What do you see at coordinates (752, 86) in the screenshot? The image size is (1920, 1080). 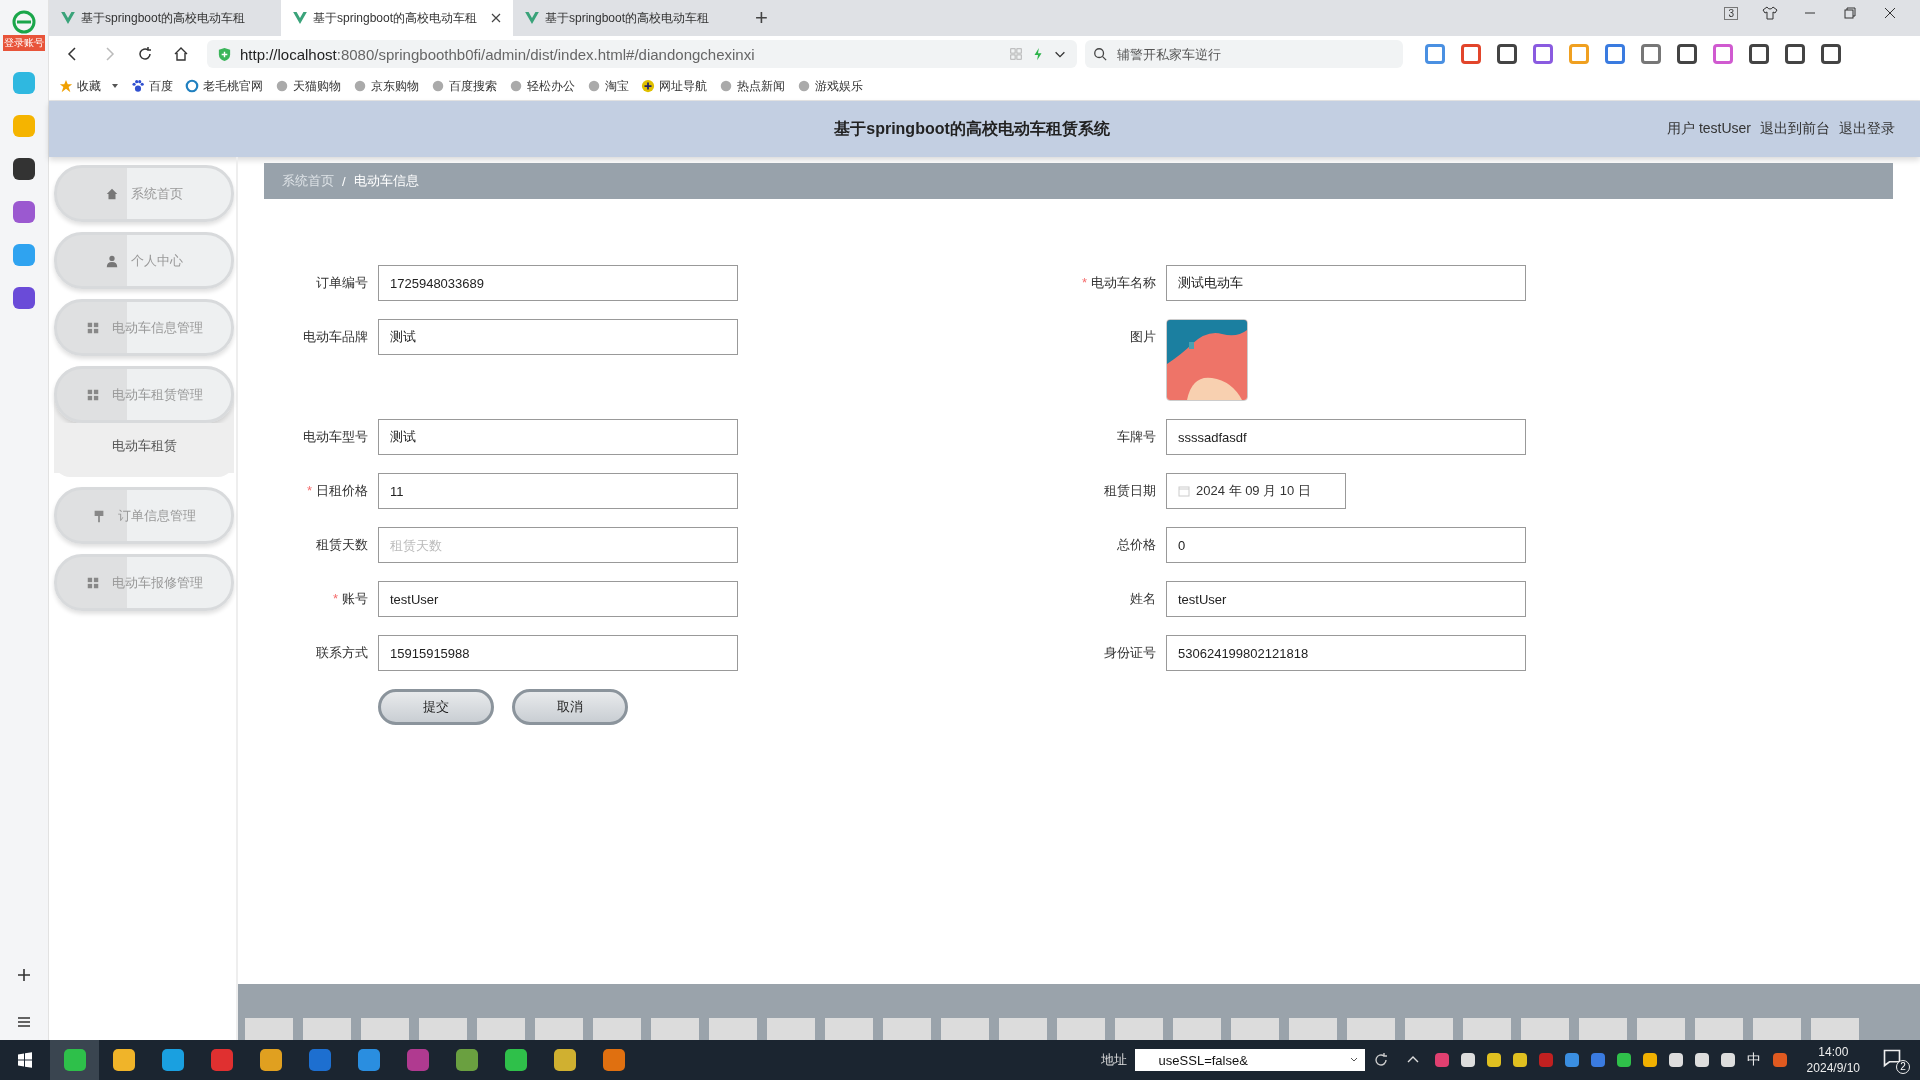 I see `bookmark-item: 热点新闻` at bounding box center [752, 86].